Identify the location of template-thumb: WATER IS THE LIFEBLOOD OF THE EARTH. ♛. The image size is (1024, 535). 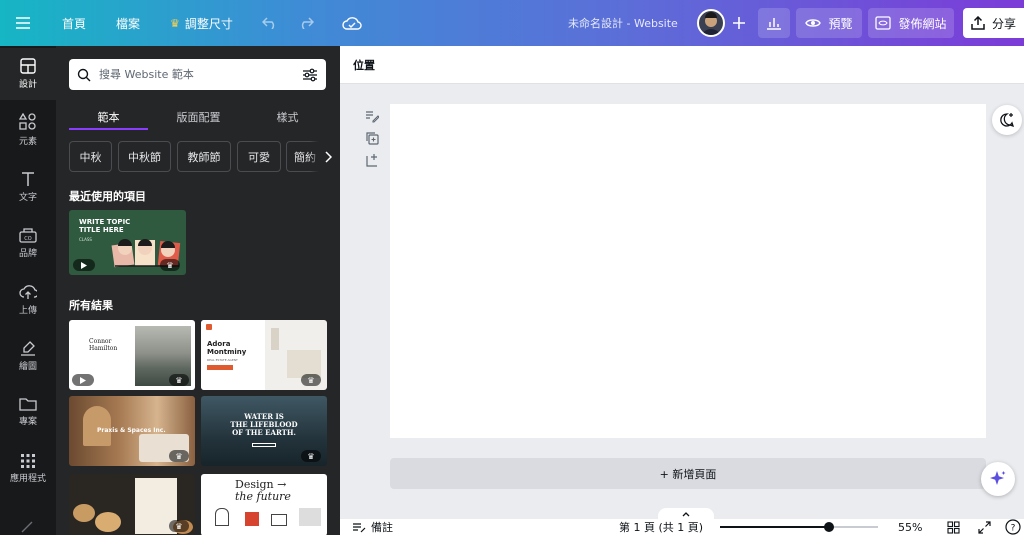
(264, 431).